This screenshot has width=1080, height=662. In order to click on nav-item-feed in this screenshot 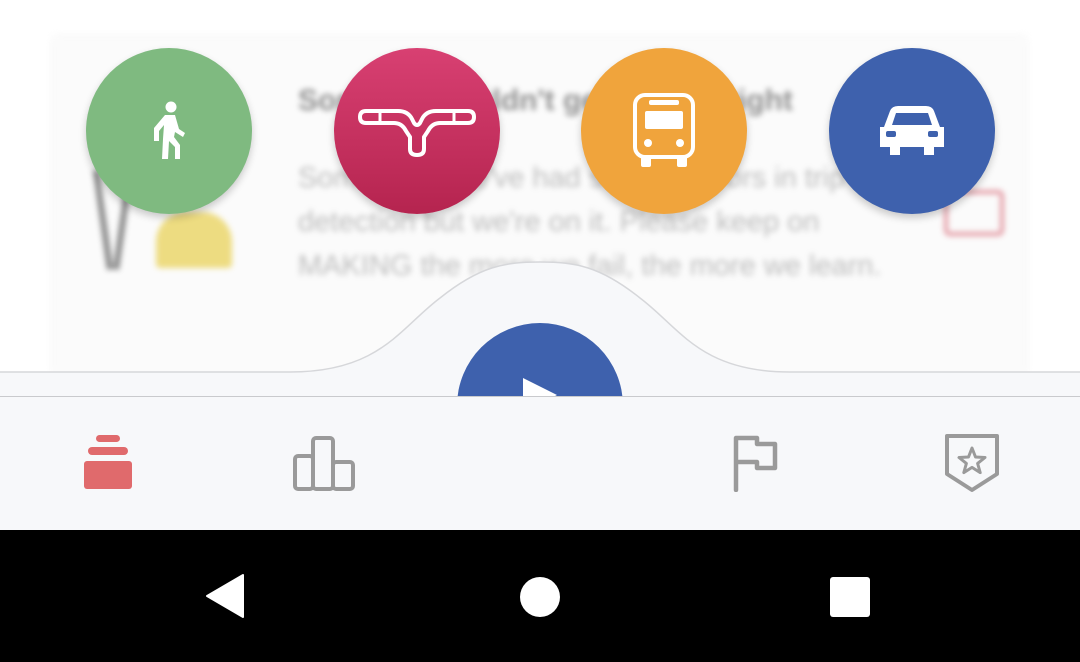, I will do `click(108, 463)`.